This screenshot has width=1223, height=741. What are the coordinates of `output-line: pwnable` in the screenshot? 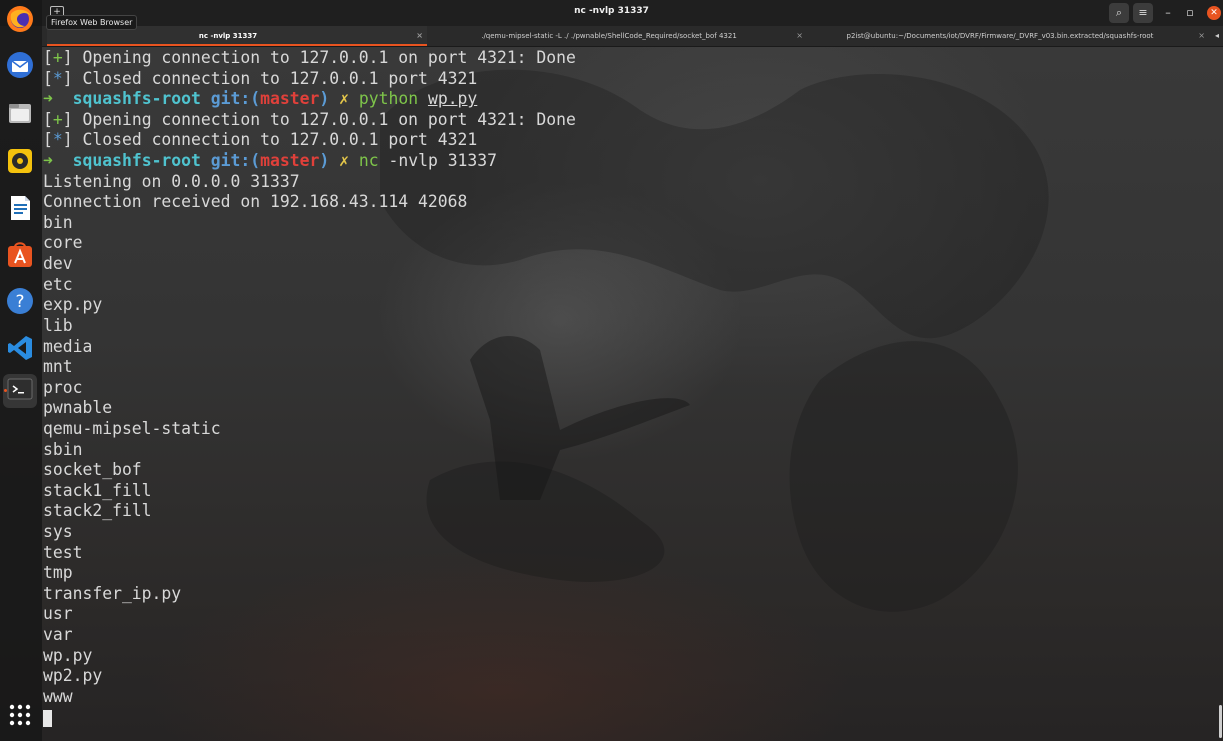 It's located at (78, 408).